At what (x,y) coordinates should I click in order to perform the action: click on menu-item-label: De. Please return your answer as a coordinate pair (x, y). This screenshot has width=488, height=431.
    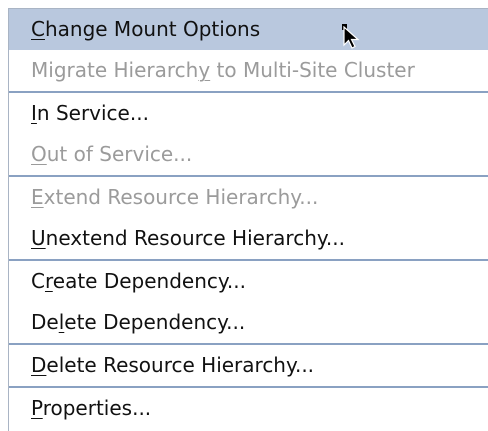
    Looking at the image, I should click on (45, 322).